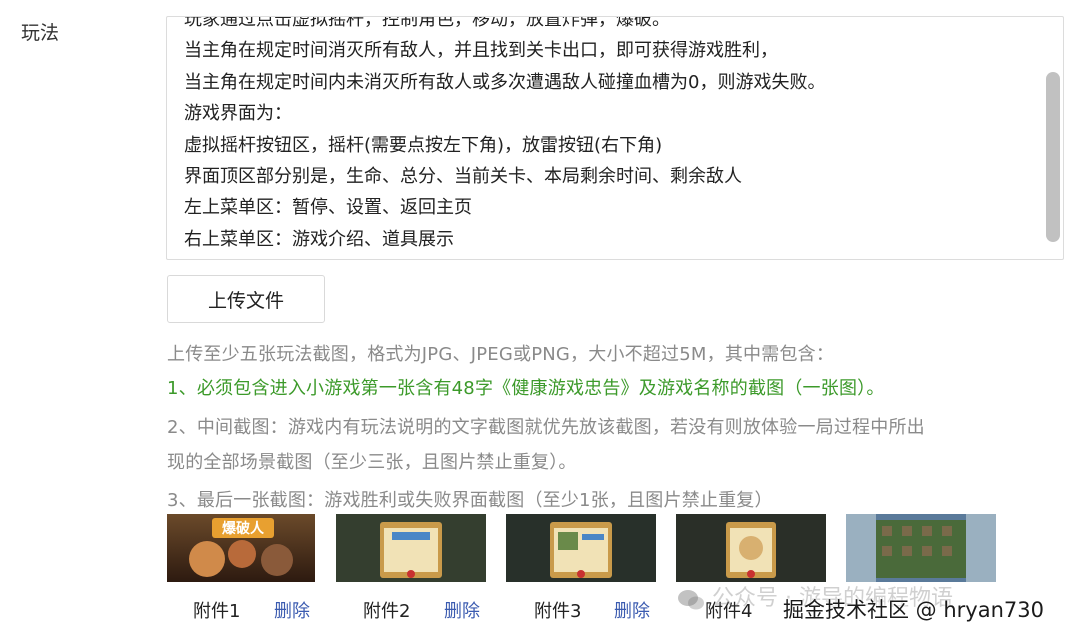  What do you see at coordinates (319, 239) in the screenshot?
I see `textarea-line: 右上菜单区：游戏介绍、道具展示` at bounding box center [319, 239].